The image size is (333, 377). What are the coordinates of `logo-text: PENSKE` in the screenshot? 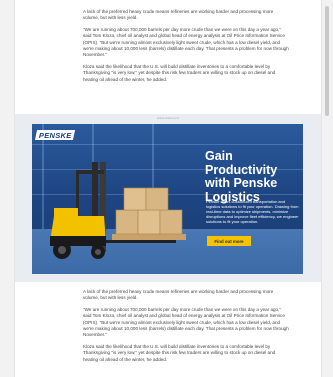 It's located at (55, 135).